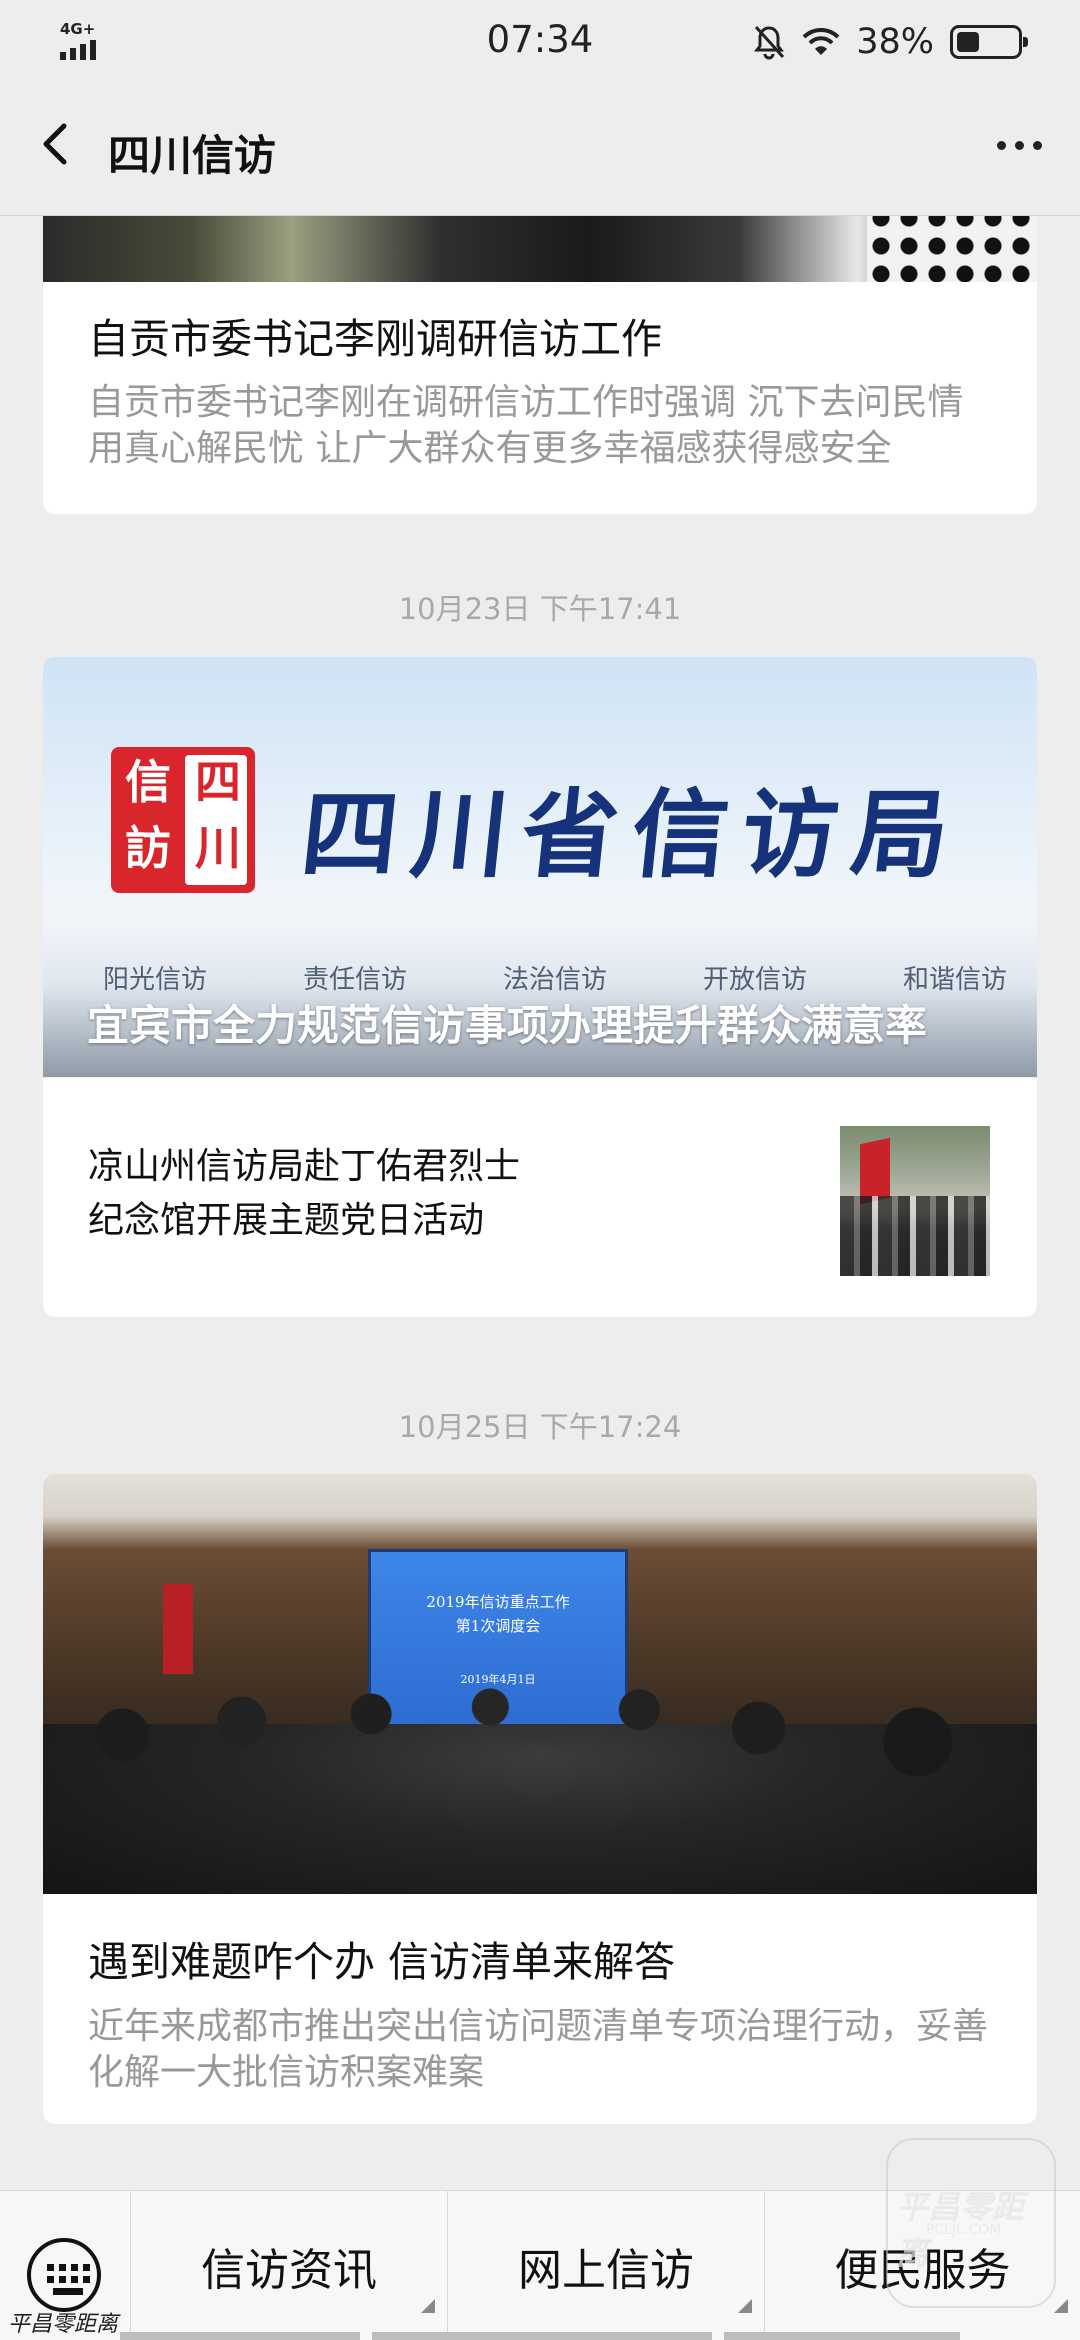  Describe the element at coordinates (1001, 145) in the screenshot. I see `more-dots-icon` at that location.